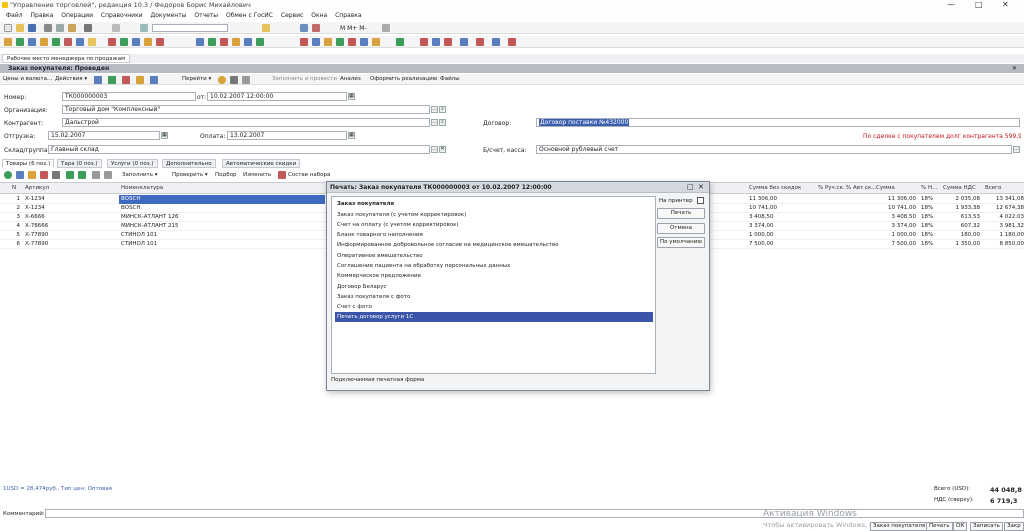 The height and width of the screenshot is (531, 1024). I want to click on col-vat-sum: Сумма НДС, so click(959, 188).